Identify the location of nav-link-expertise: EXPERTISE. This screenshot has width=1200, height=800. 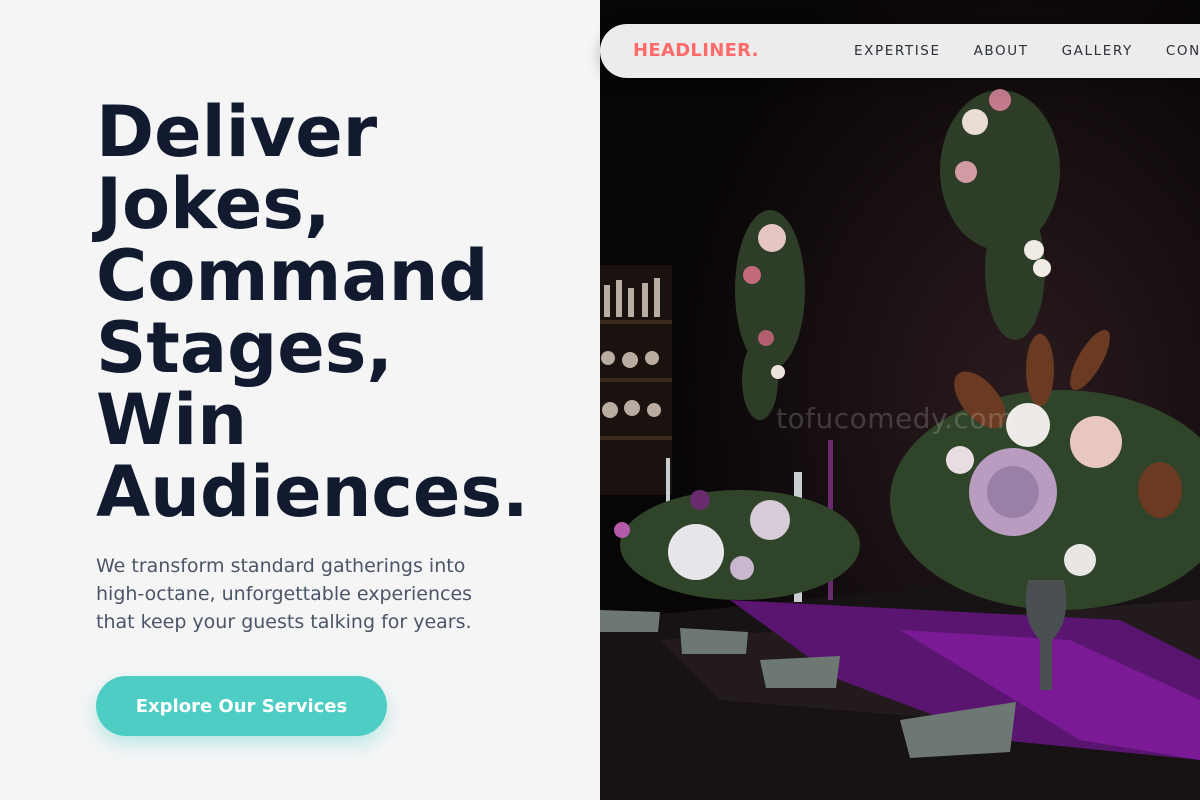
(897, 51).